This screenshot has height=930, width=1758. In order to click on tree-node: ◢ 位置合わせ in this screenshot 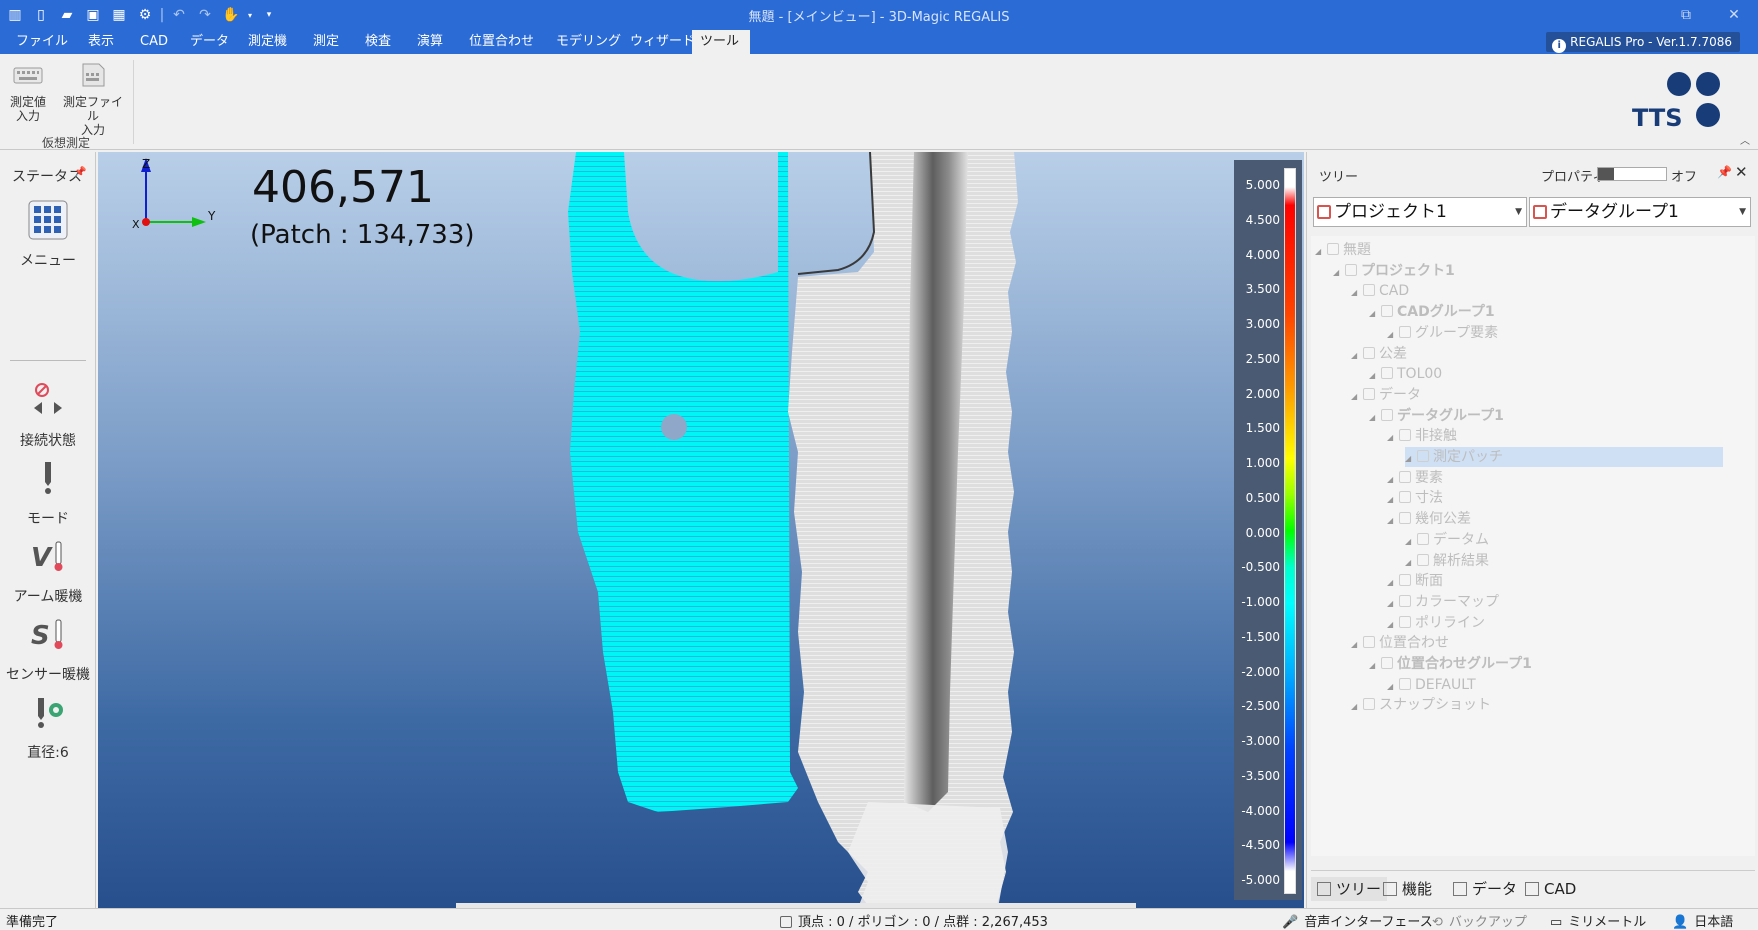, I will do `click(1400, 643)`.